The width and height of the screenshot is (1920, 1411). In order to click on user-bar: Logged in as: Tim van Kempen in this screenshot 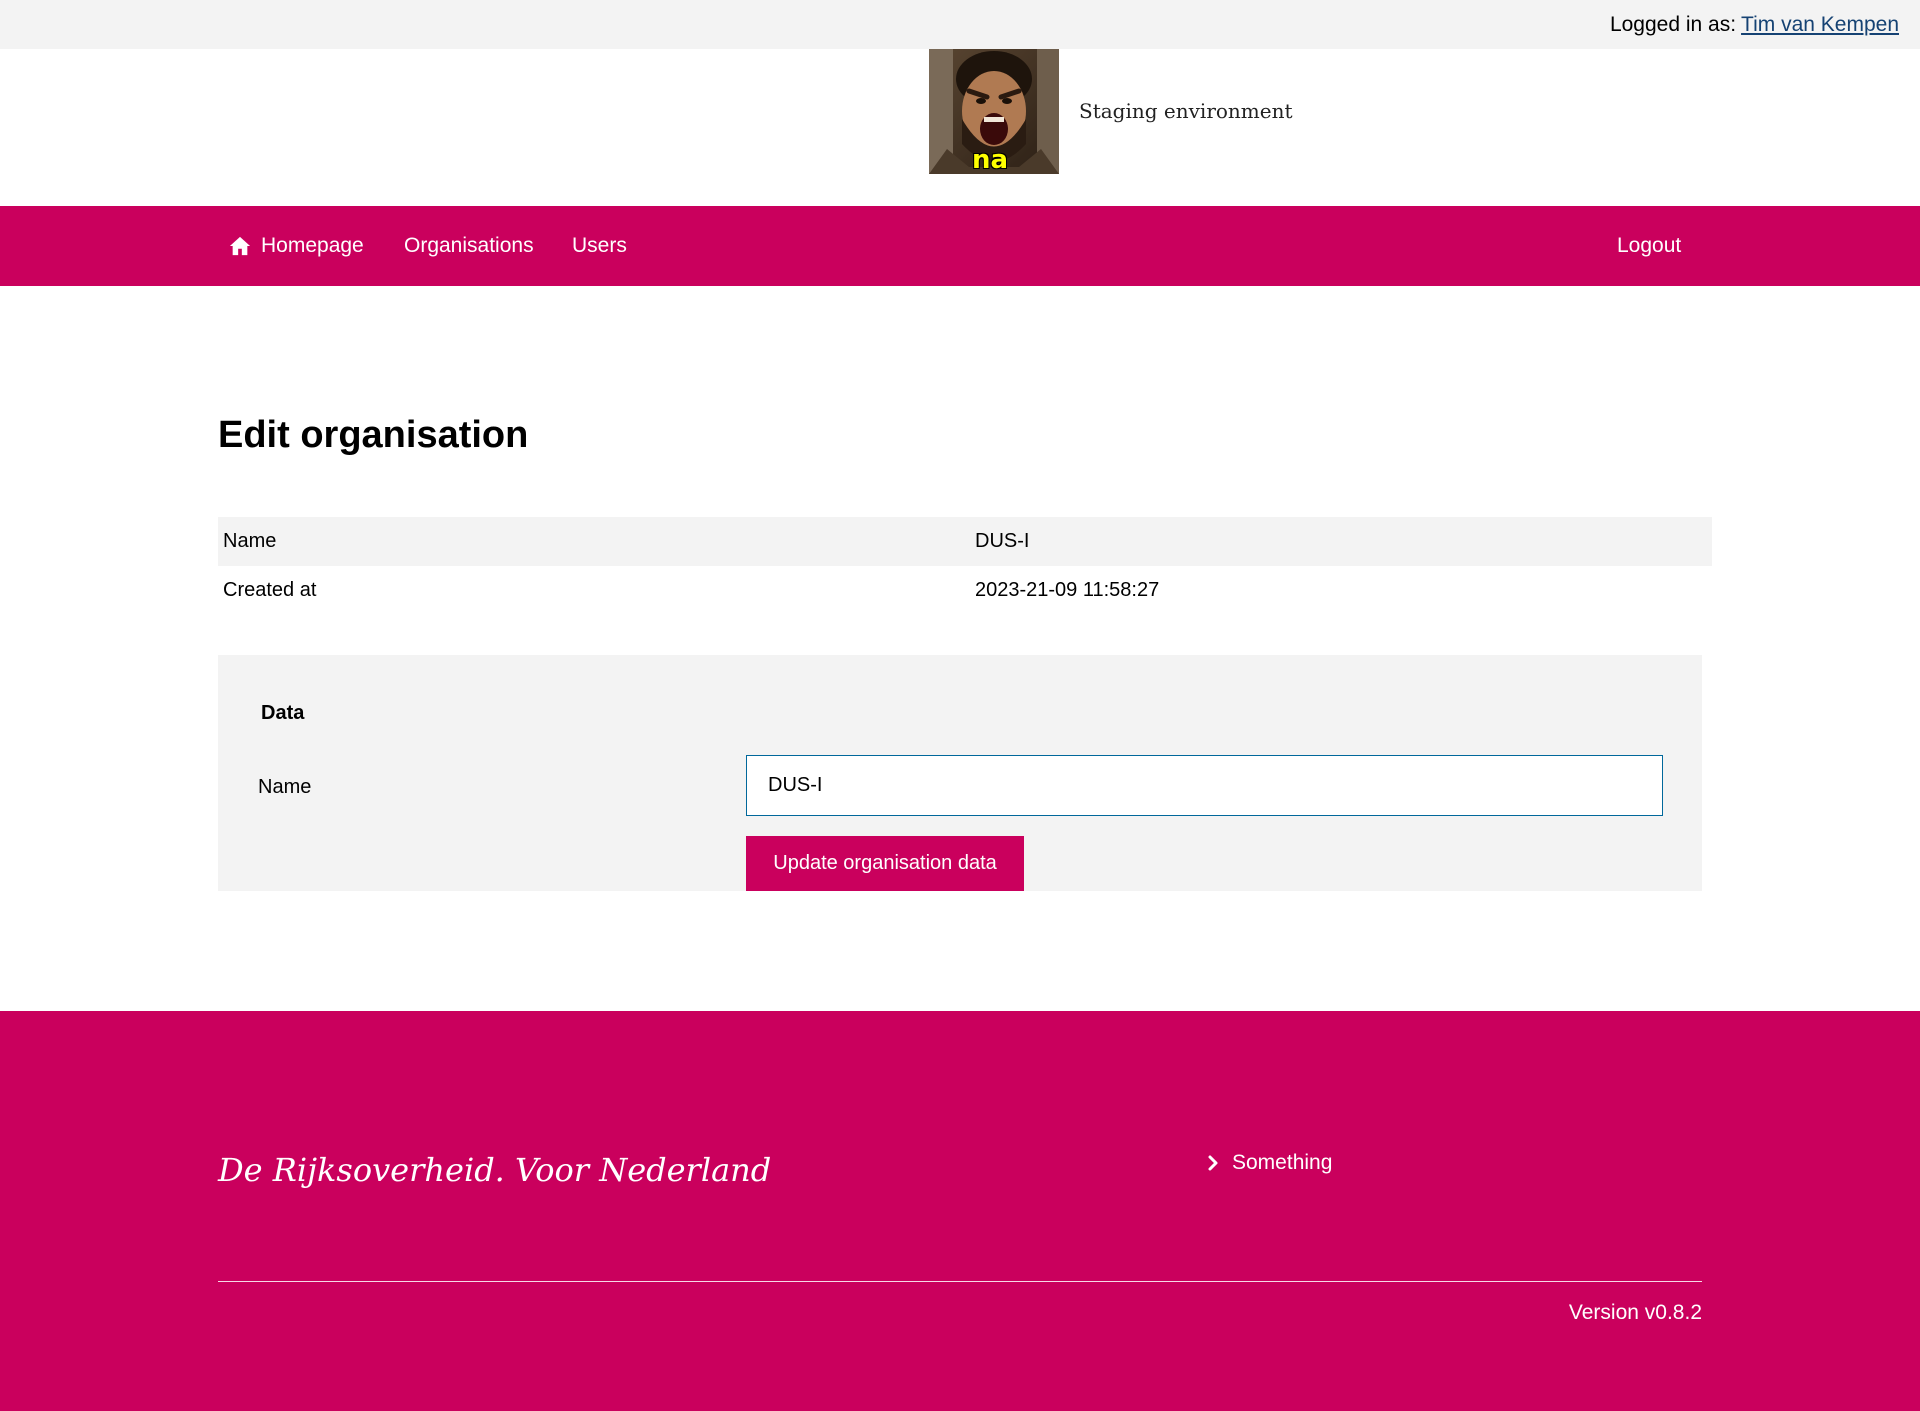, I will do `click(960, 24)`.